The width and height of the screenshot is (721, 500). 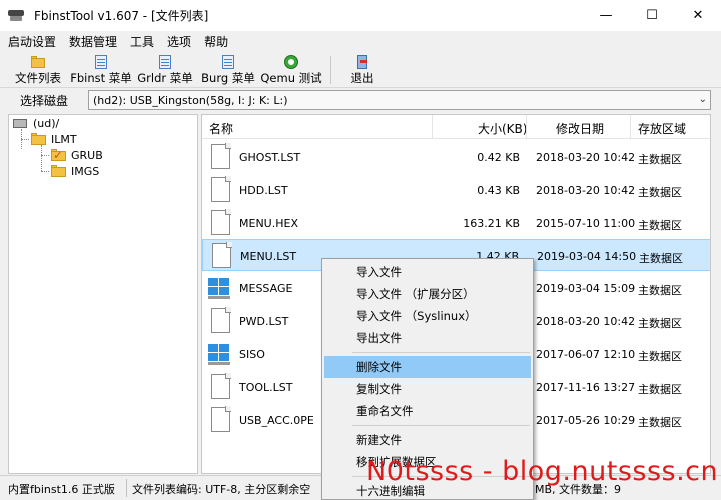 I want to click on file-date: 2019-03-04 14:50, so click(x=587, y=256).